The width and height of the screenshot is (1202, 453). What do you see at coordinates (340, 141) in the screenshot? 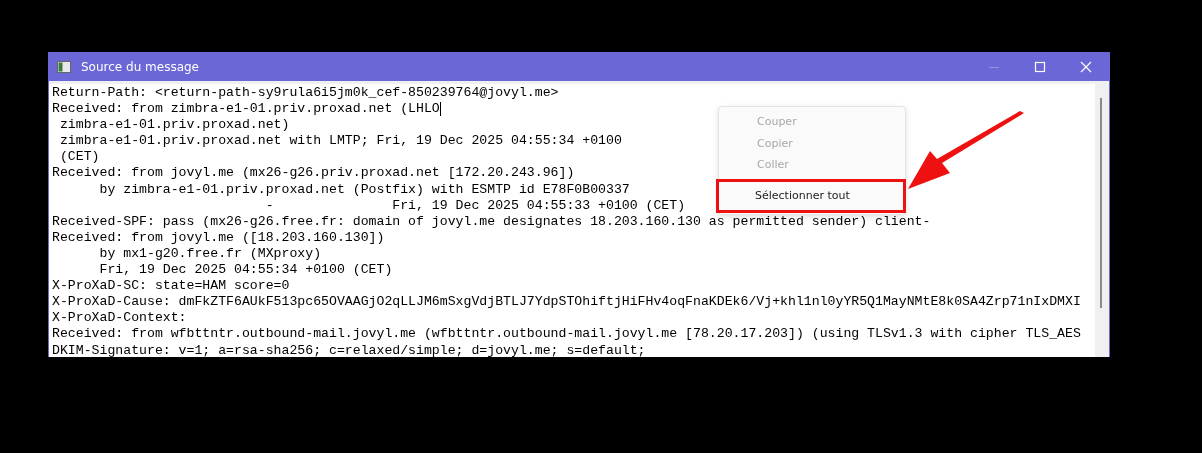
I see `header-line: zimbra-e1-01.priv.proxad.net with LMTP; Fri, 19 Dec 2025 04:55:34 +0100` at bounding box center [340, 141].